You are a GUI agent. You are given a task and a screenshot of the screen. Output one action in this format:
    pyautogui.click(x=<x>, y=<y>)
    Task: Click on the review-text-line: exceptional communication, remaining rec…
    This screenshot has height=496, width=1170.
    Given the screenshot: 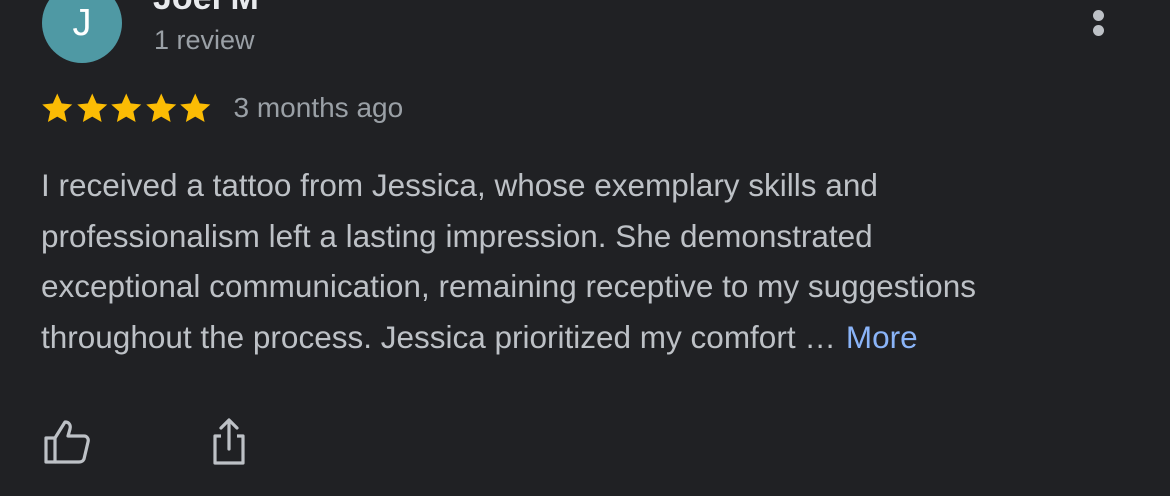 What is the action you would take?
    pyautogui.click(x=508, y=286)
    